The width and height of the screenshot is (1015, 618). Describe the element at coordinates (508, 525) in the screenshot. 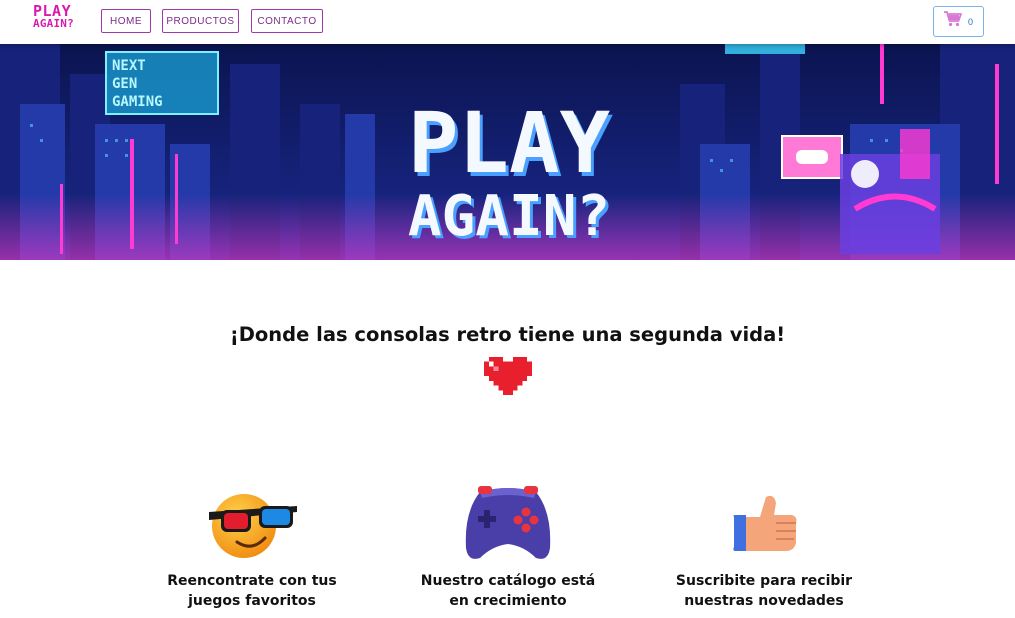

I see `gamepad-icon` at that location.